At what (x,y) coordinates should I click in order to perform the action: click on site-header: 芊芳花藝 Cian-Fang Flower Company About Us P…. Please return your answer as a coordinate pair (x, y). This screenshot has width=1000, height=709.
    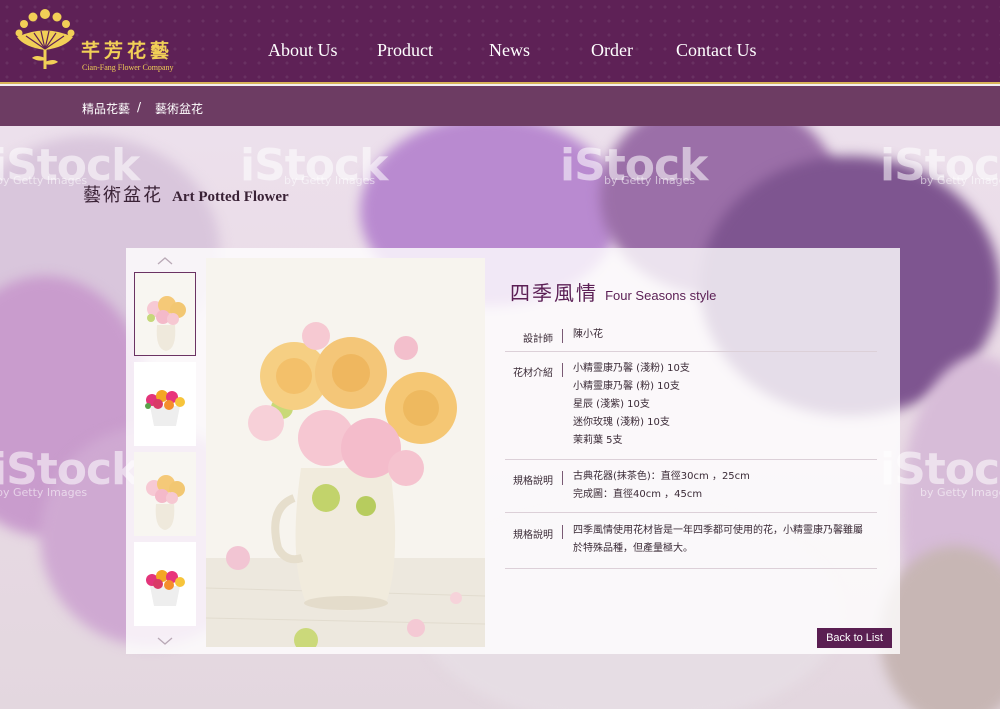
    Looking at the image, I should click on (500, 42).